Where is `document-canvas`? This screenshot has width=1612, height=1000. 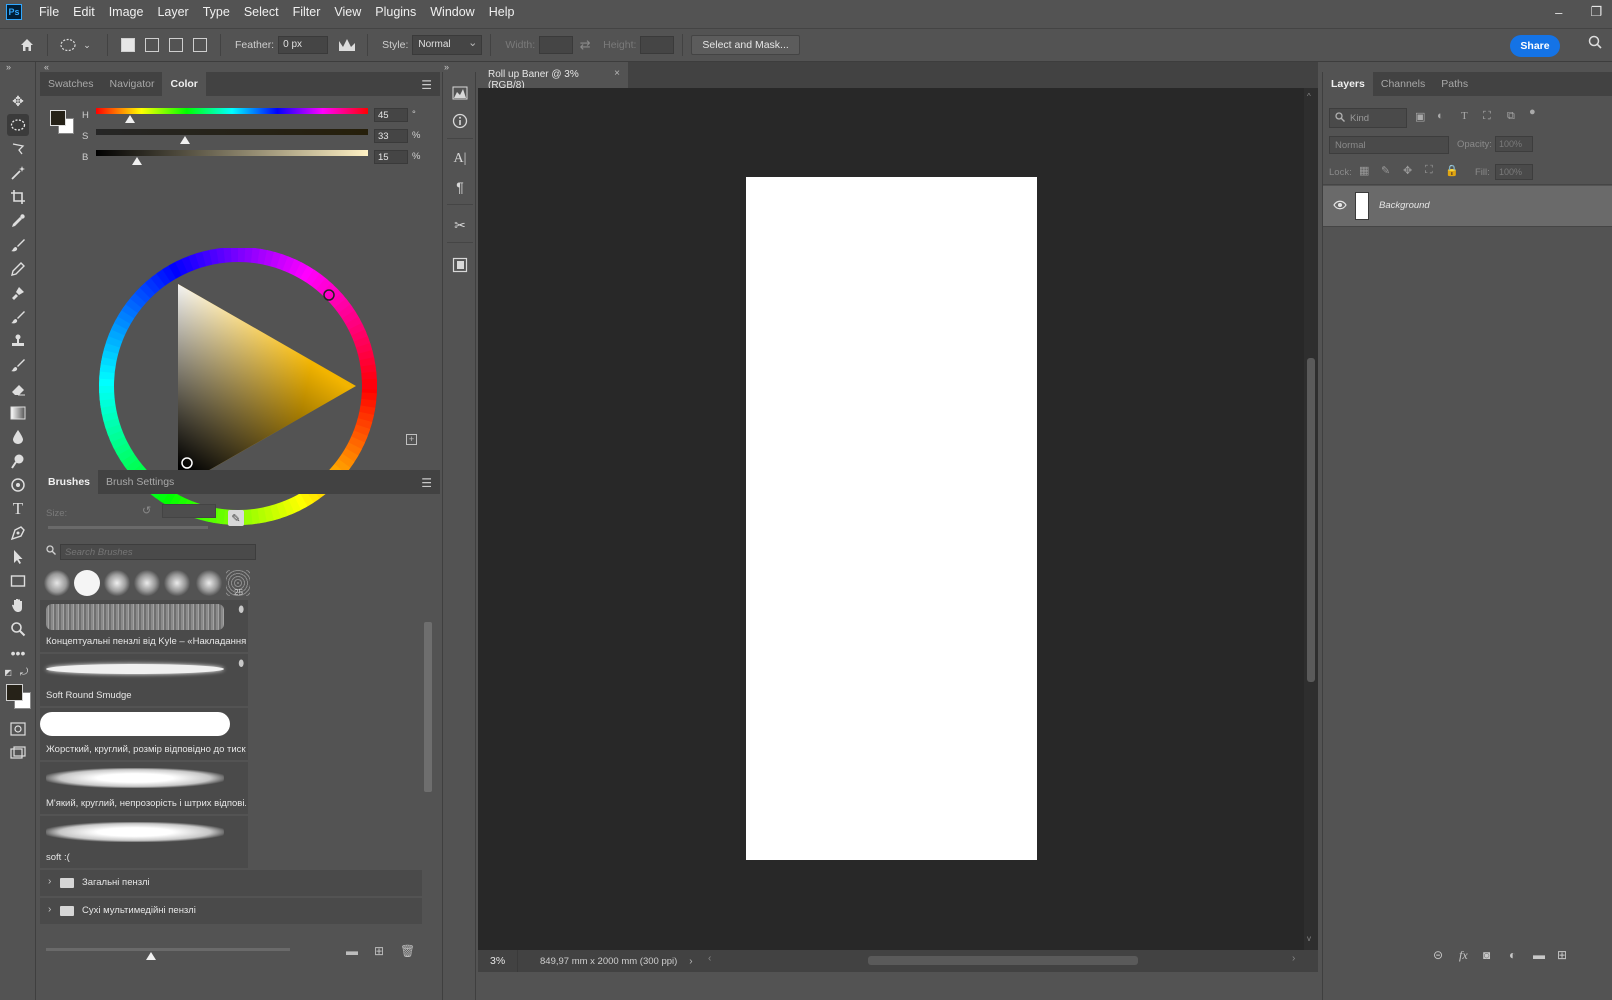
document-canvas is located at coordinates (891, 518).